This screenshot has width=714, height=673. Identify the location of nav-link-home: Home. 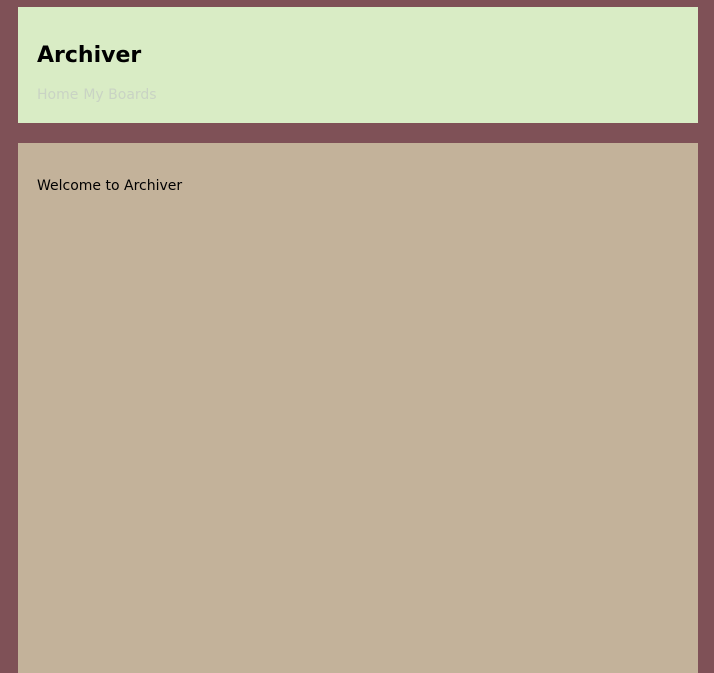
(57, 95).